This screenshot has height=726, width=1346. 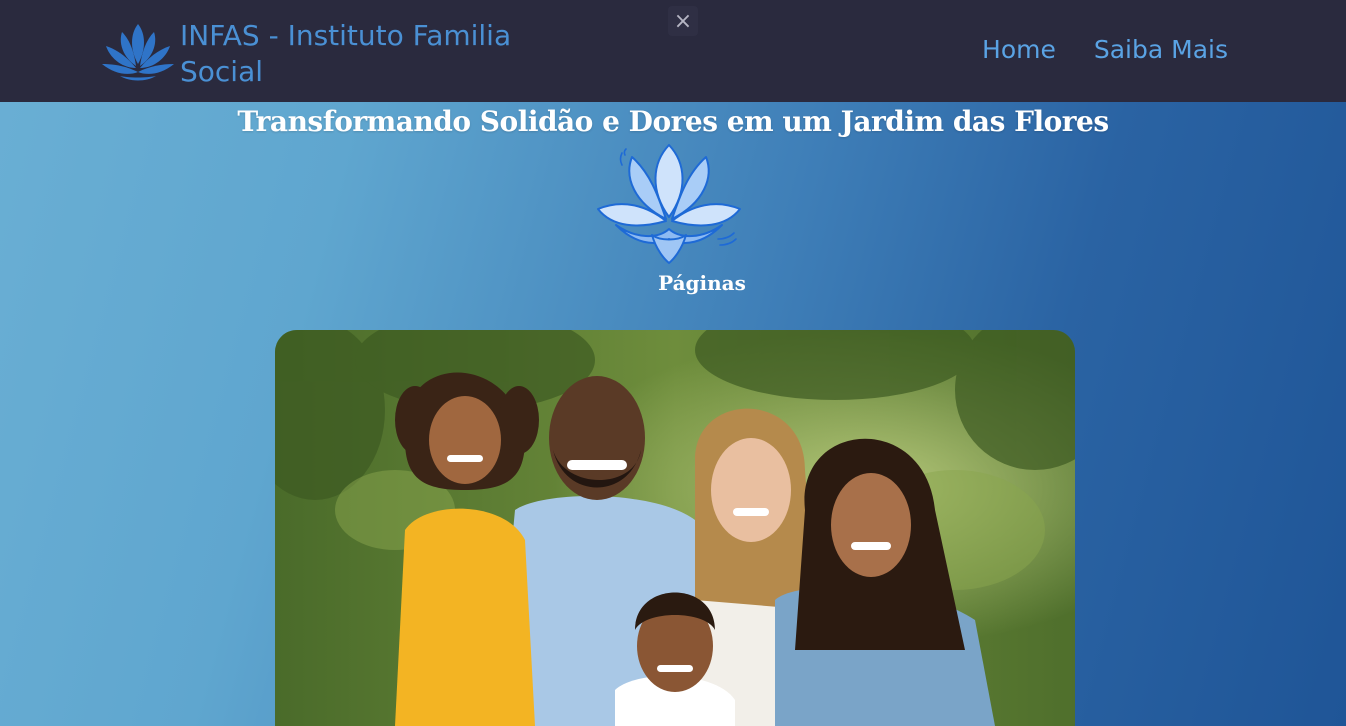 I want to click on brand-link: INFAS - Instituto Familia Social, so click(x=330, y=54).